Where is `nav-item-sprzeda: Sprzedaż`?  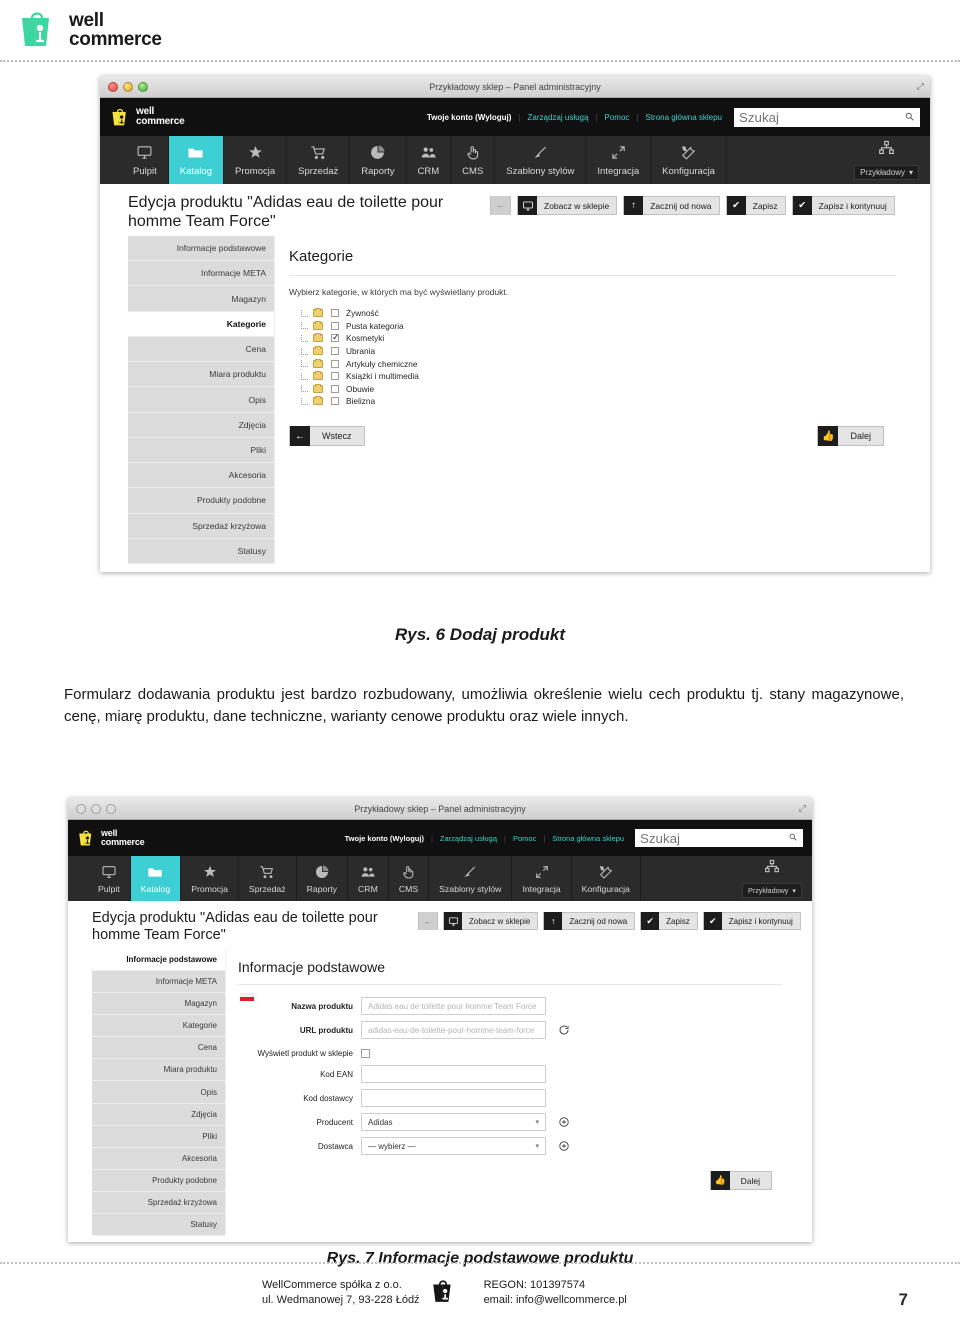
nav-item-sprzeda: Sprzedaż is located at coordinates (319, 160).